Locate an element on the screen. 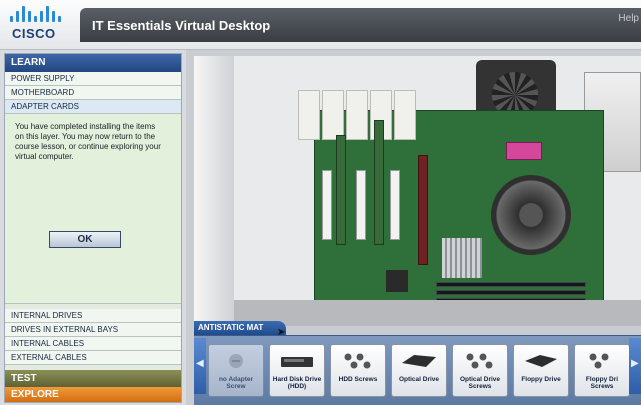 The image size is (641, 405). part-label: Hard Disk Drive (HDD) is located at coordinates (297, 383).